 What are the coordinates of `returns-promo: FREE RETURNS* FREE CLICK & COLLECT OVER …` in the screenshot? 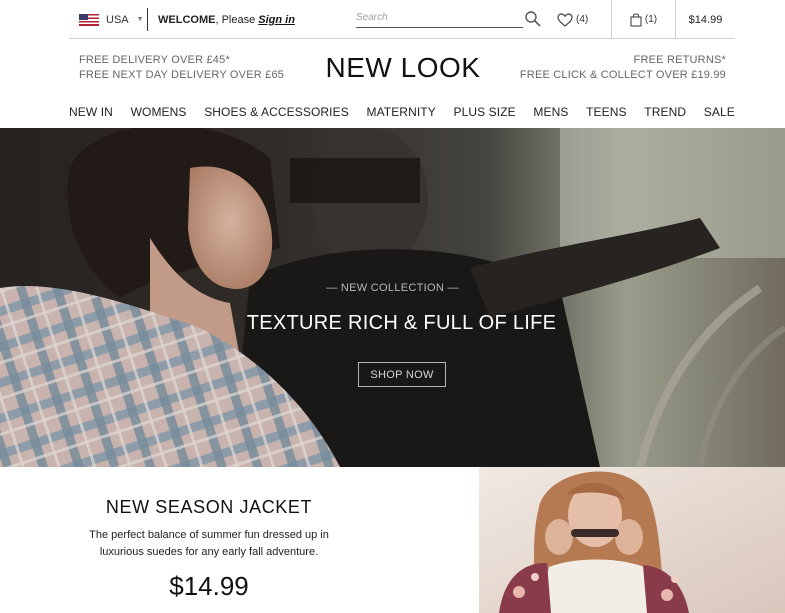 It's located at (623, 68).